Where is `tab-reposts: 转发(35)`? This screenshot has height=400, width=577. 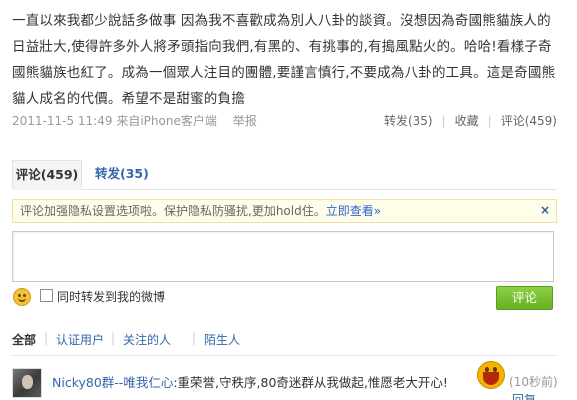 tab-reposts: 转发(35) is located at coordinates (122, 175).